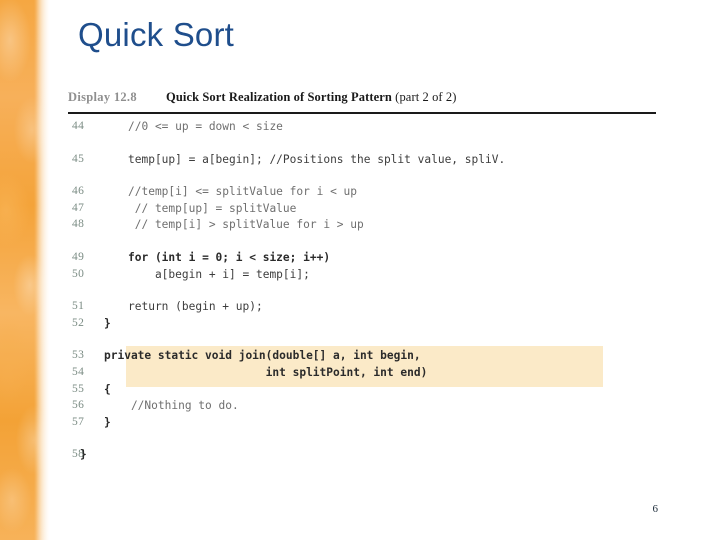 This screenshot has height=540, width=720. What do you see at coordinates (363, 456) in the screenshot?
I see `code-line: 58}` at bounding box center [363, 456].